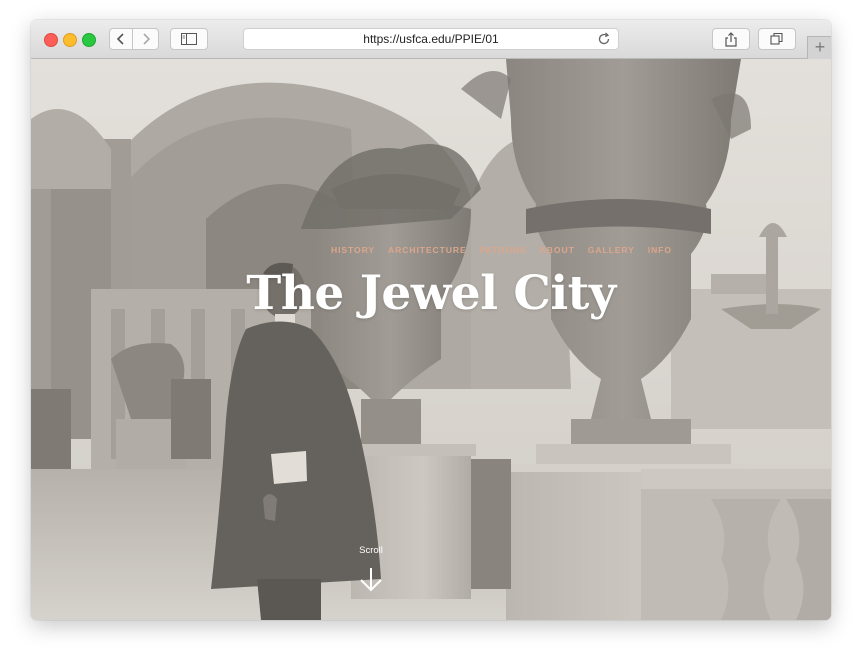  What do you see at coordinates (89, 40) in the screenshot?
I see `maximize-window-button` at bounding box center [89, 40].